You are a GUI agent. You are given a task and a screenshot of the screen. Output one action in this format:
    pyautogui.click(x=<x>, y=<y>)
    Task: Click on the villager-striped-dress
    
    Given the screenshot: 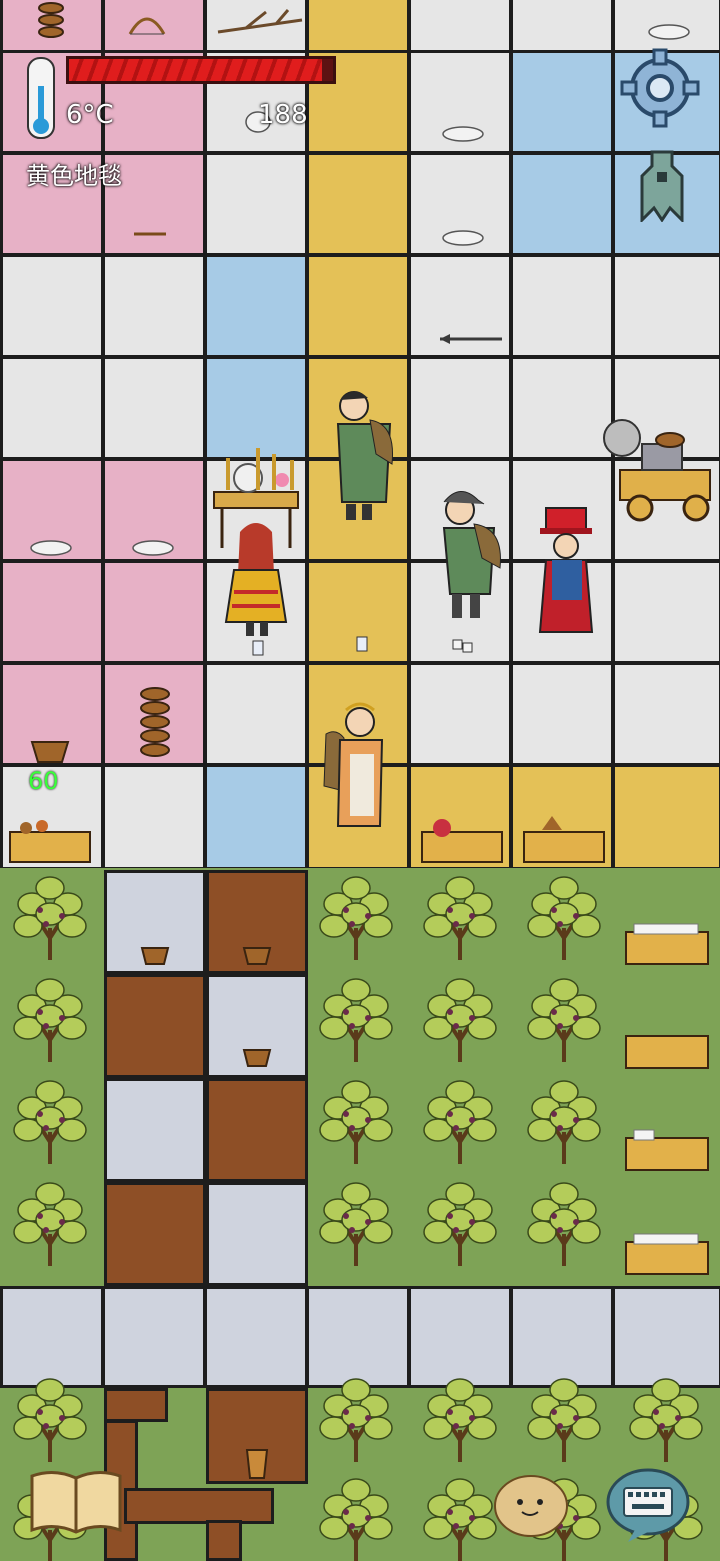 What is the action you would take?
    pyautogui.click(x=255, y=577)
    